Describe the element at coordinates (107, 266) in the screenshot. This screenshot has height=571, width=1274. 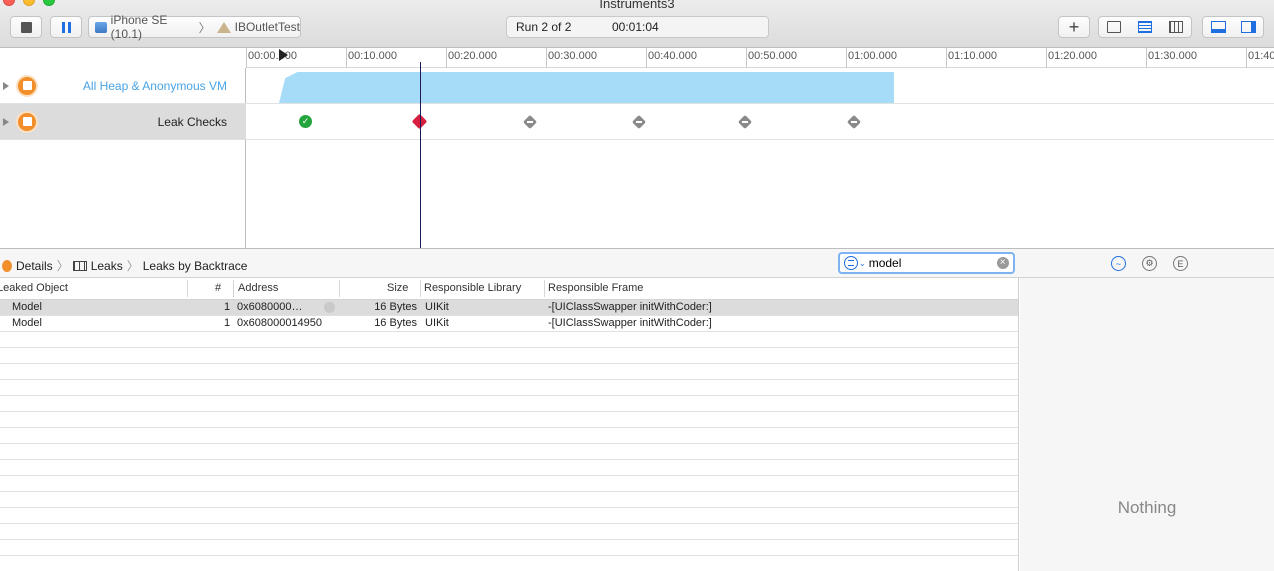
I see `breadcrumb-leaks: Leaks` at that location.